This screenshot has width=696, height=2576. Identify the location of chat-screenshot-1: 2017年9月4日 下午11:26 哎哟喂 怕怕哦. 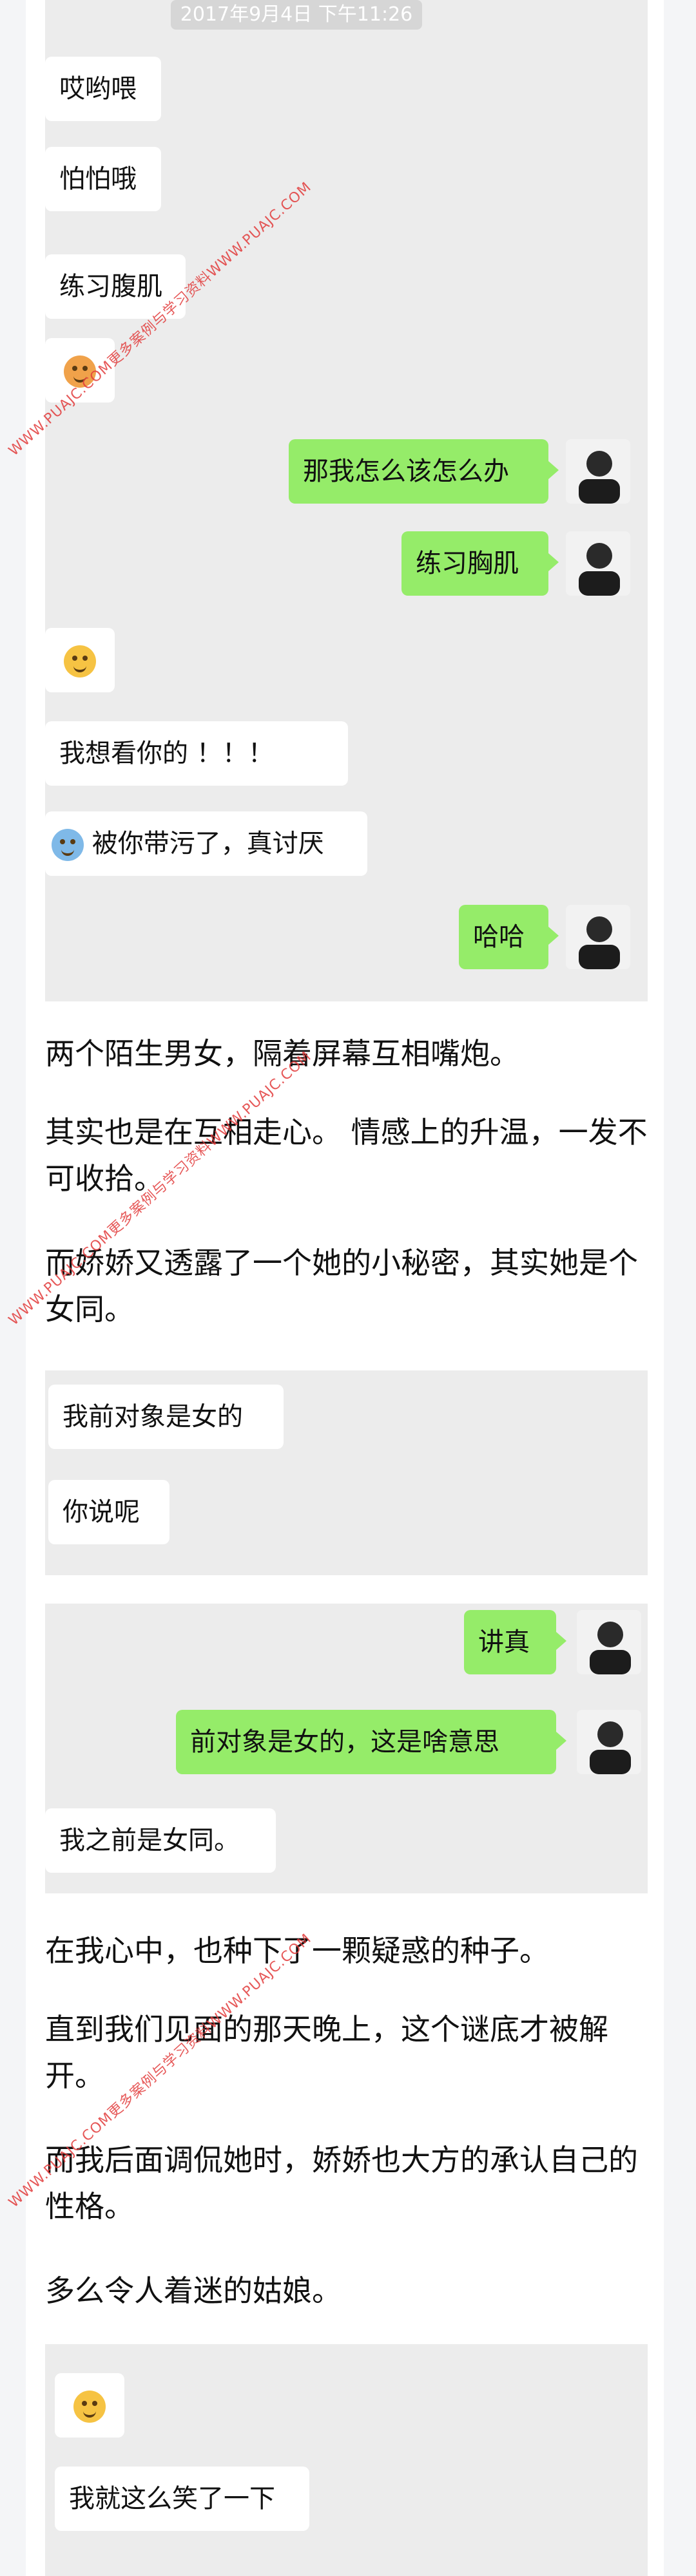
(347, 111).